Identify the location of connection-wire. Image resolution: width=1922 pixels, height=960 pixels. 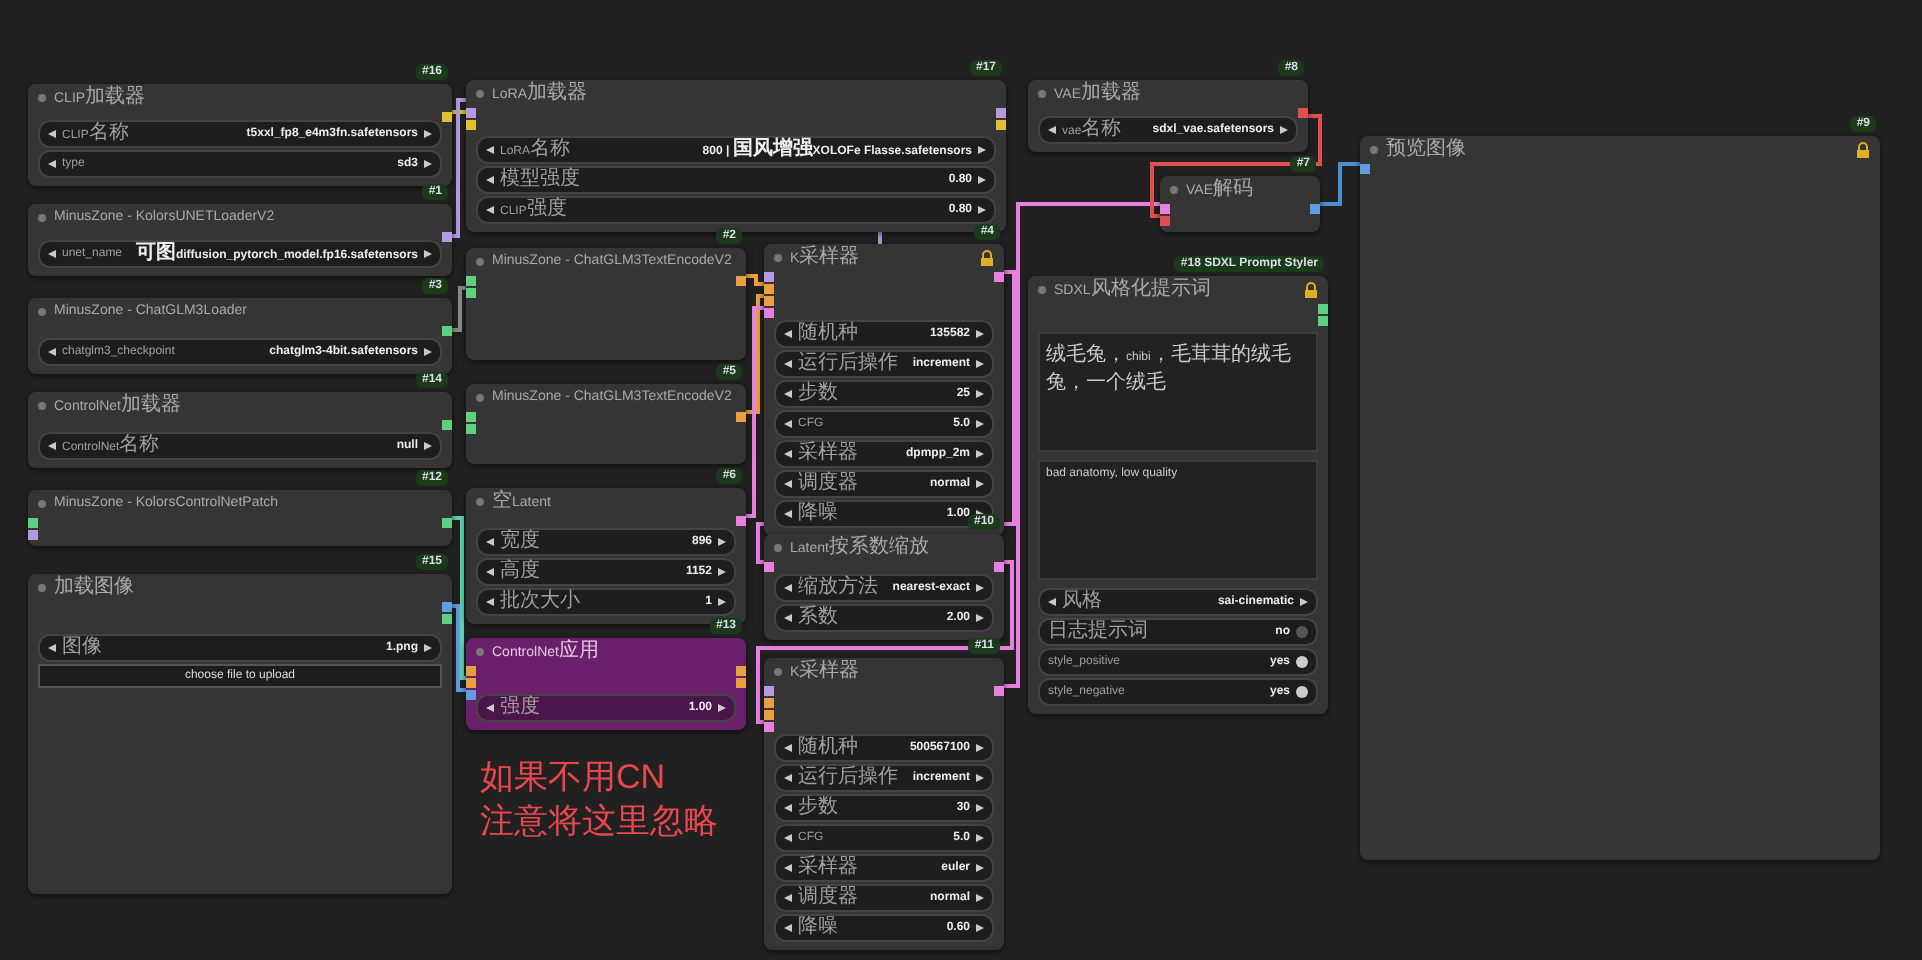
(459, 309).